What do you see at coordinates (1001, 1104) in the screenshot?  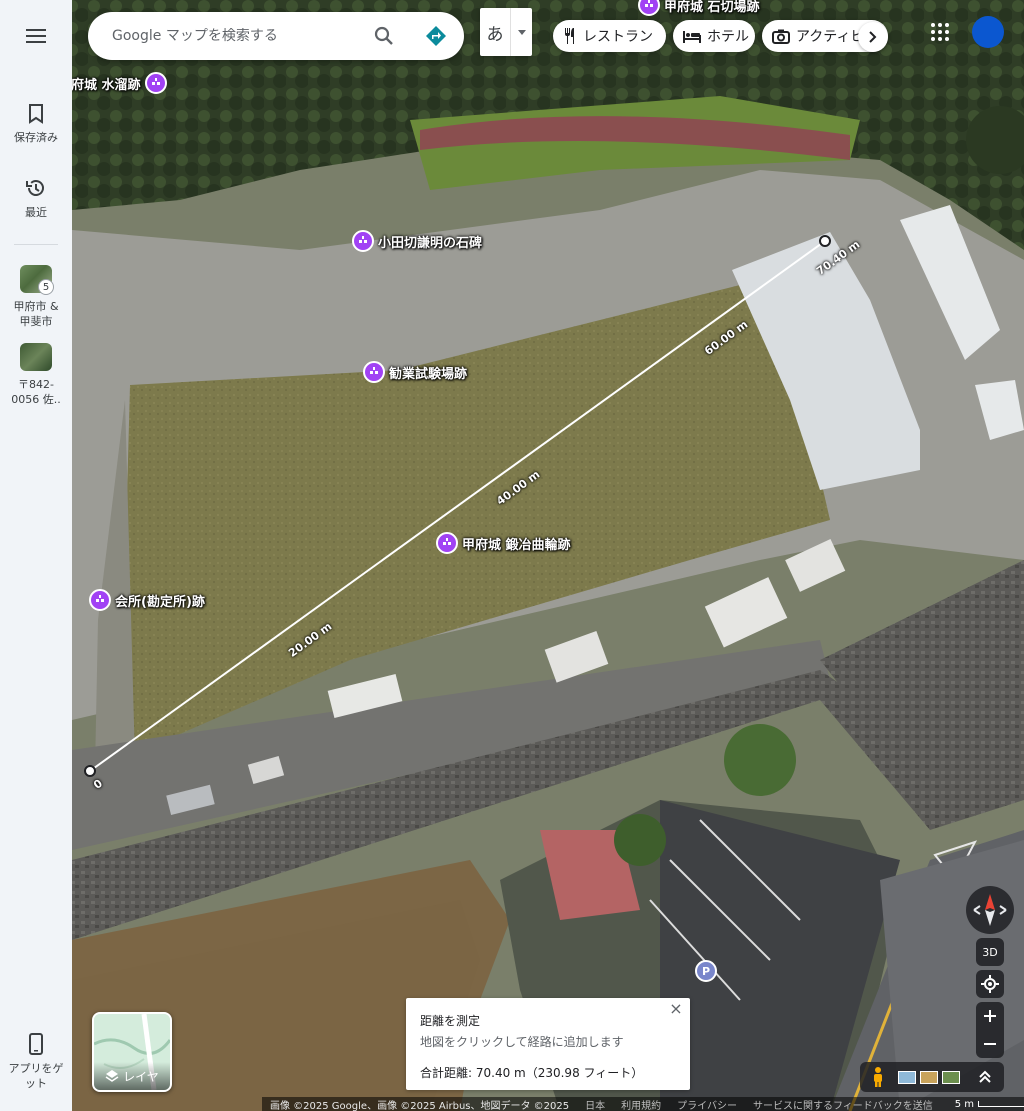 I see `scale-ruler` at bounding box center [1001, 1104].